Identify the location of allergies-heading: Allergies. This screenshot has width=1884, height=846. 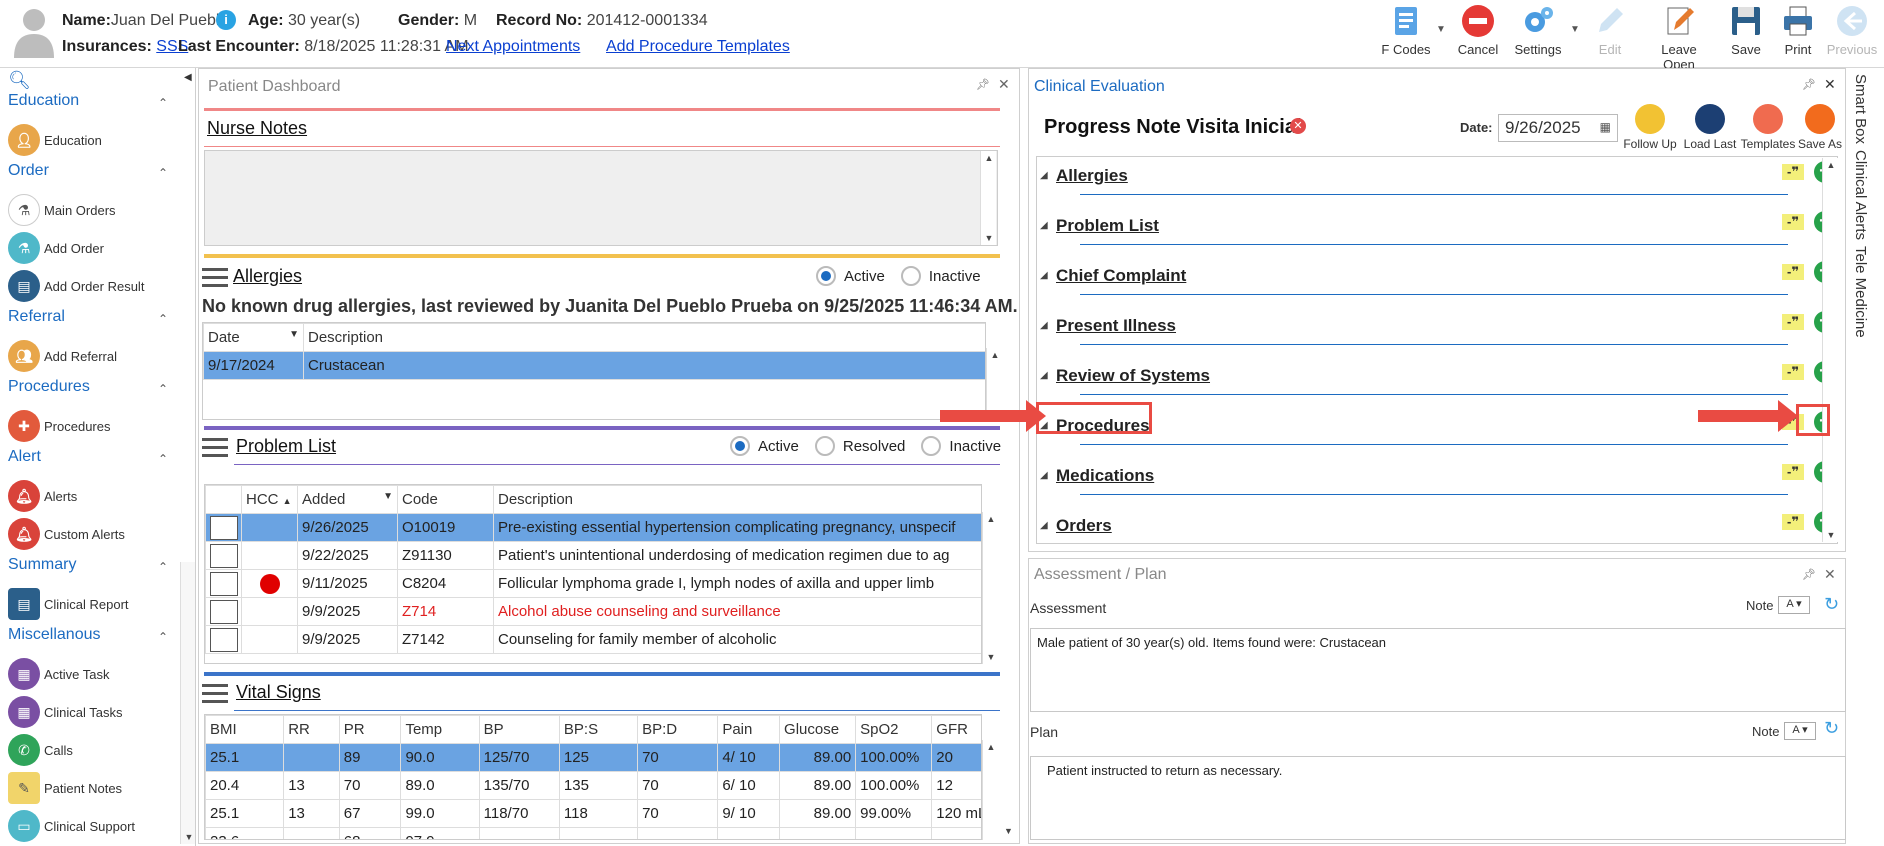
(267, 276).